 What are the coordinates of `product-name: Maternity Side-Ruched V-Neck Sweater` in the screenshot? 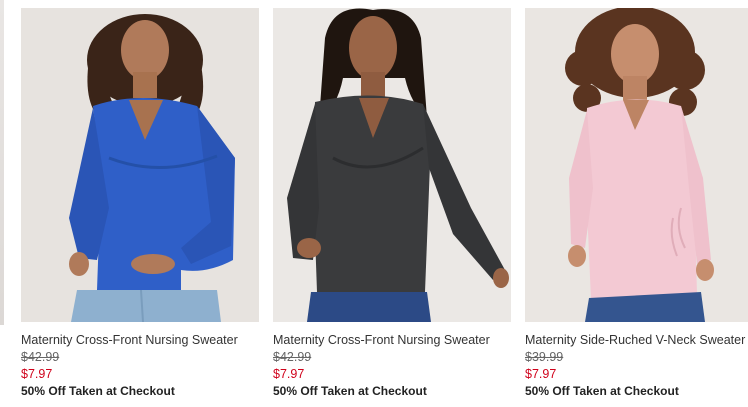 It's located at (636, 340).